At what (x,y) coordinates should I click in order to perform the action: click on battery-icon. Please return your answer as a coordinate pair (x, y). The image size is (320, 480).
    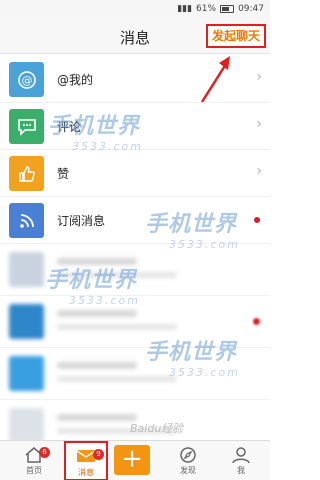
    Looking at the image, I should click on (227, 9).